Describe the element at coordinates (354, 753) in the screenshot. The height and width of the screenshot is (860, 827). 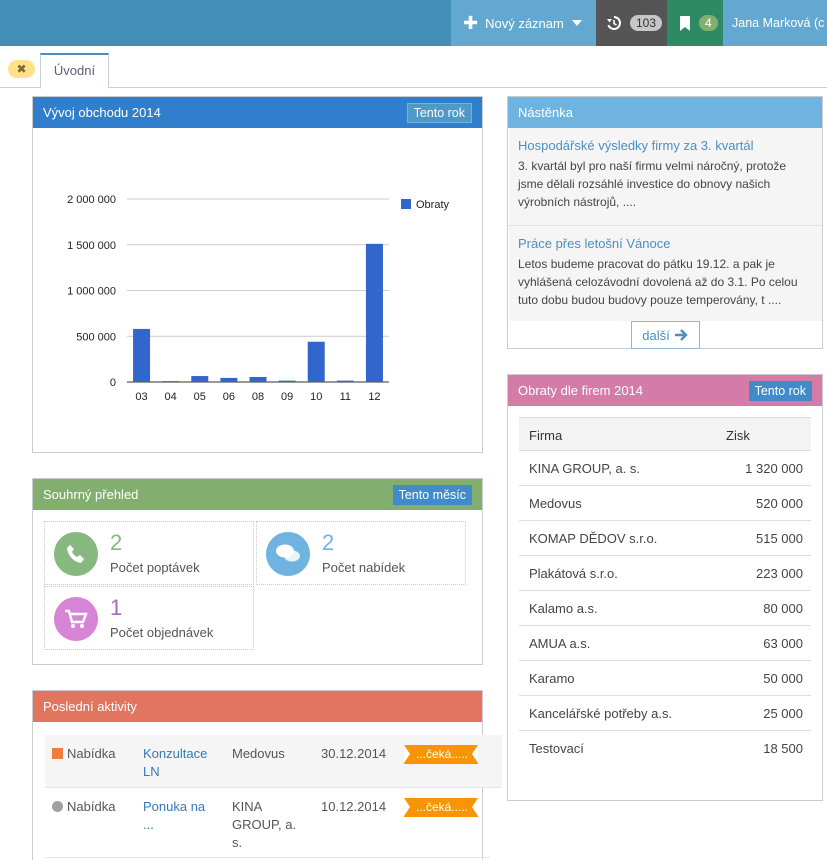
I see `activity-date: 30.12.2014` at that location.